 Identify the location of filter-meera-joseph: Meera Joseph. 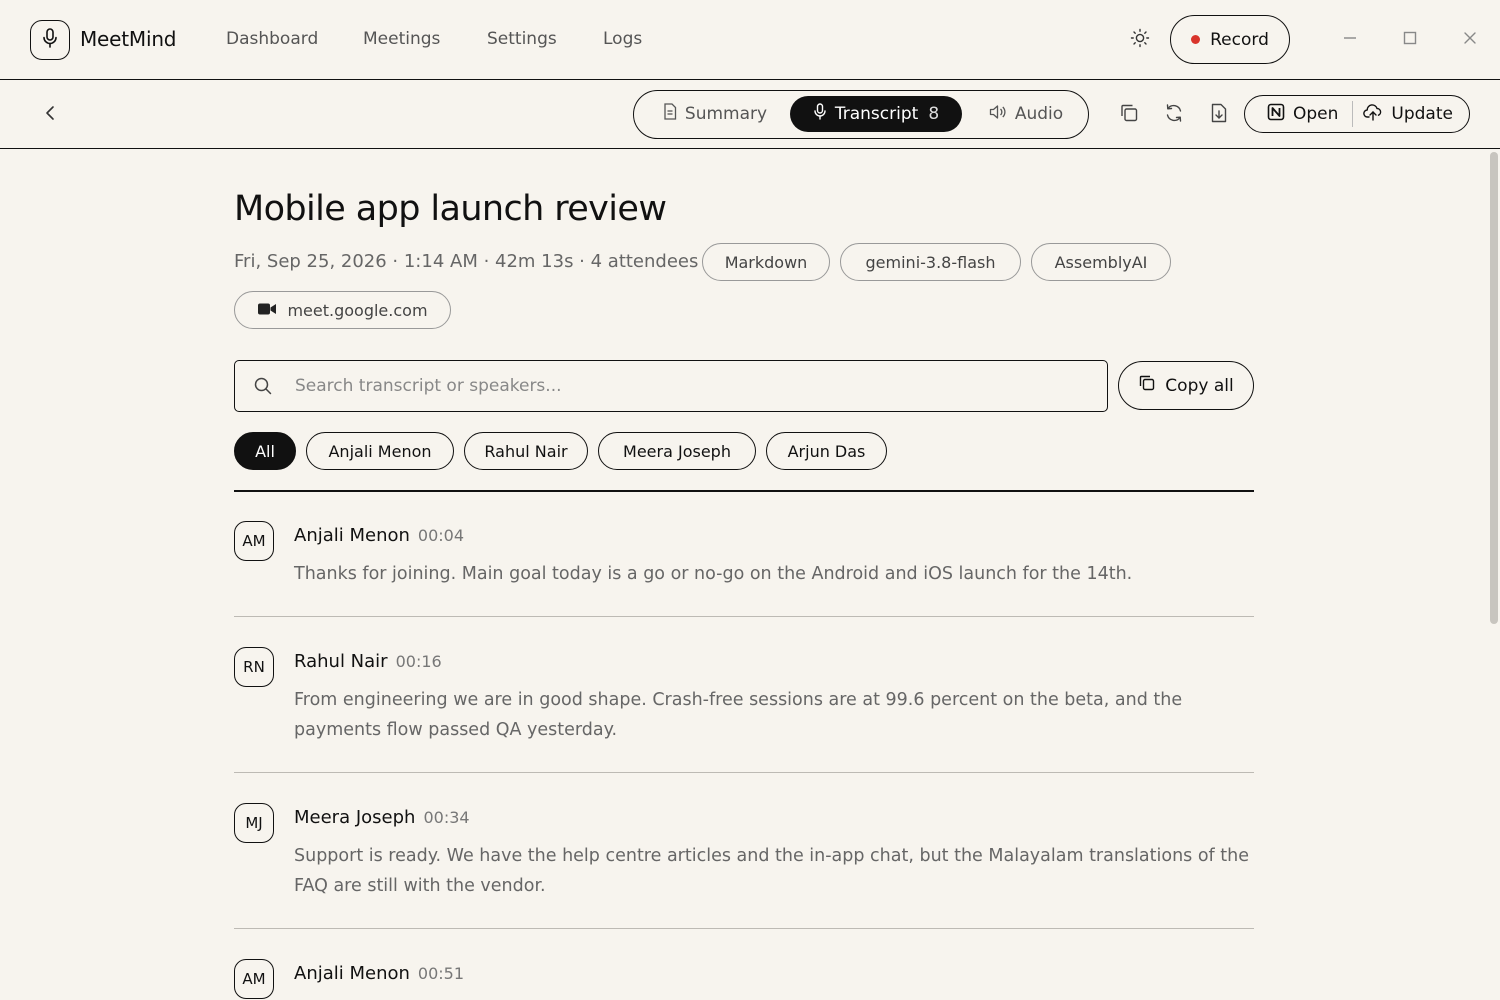
(677, 451).